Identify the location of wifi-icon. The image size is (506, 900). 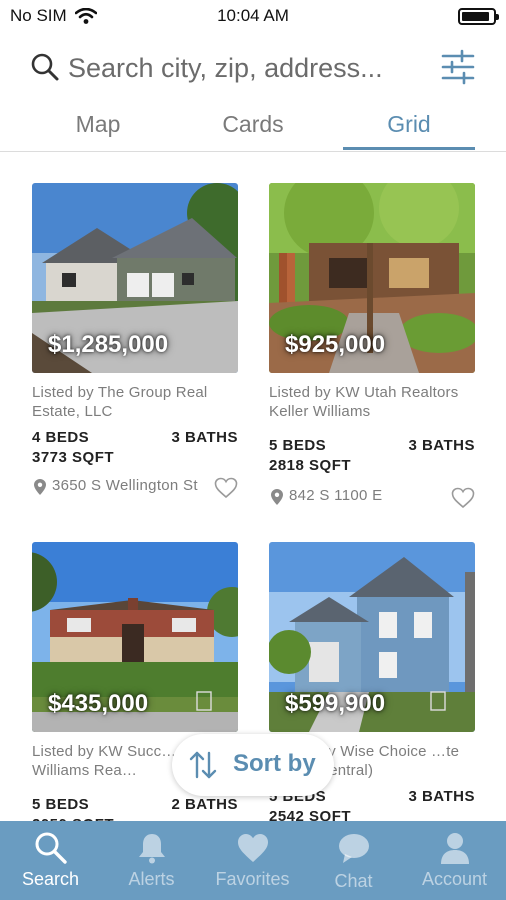
(85, 16).